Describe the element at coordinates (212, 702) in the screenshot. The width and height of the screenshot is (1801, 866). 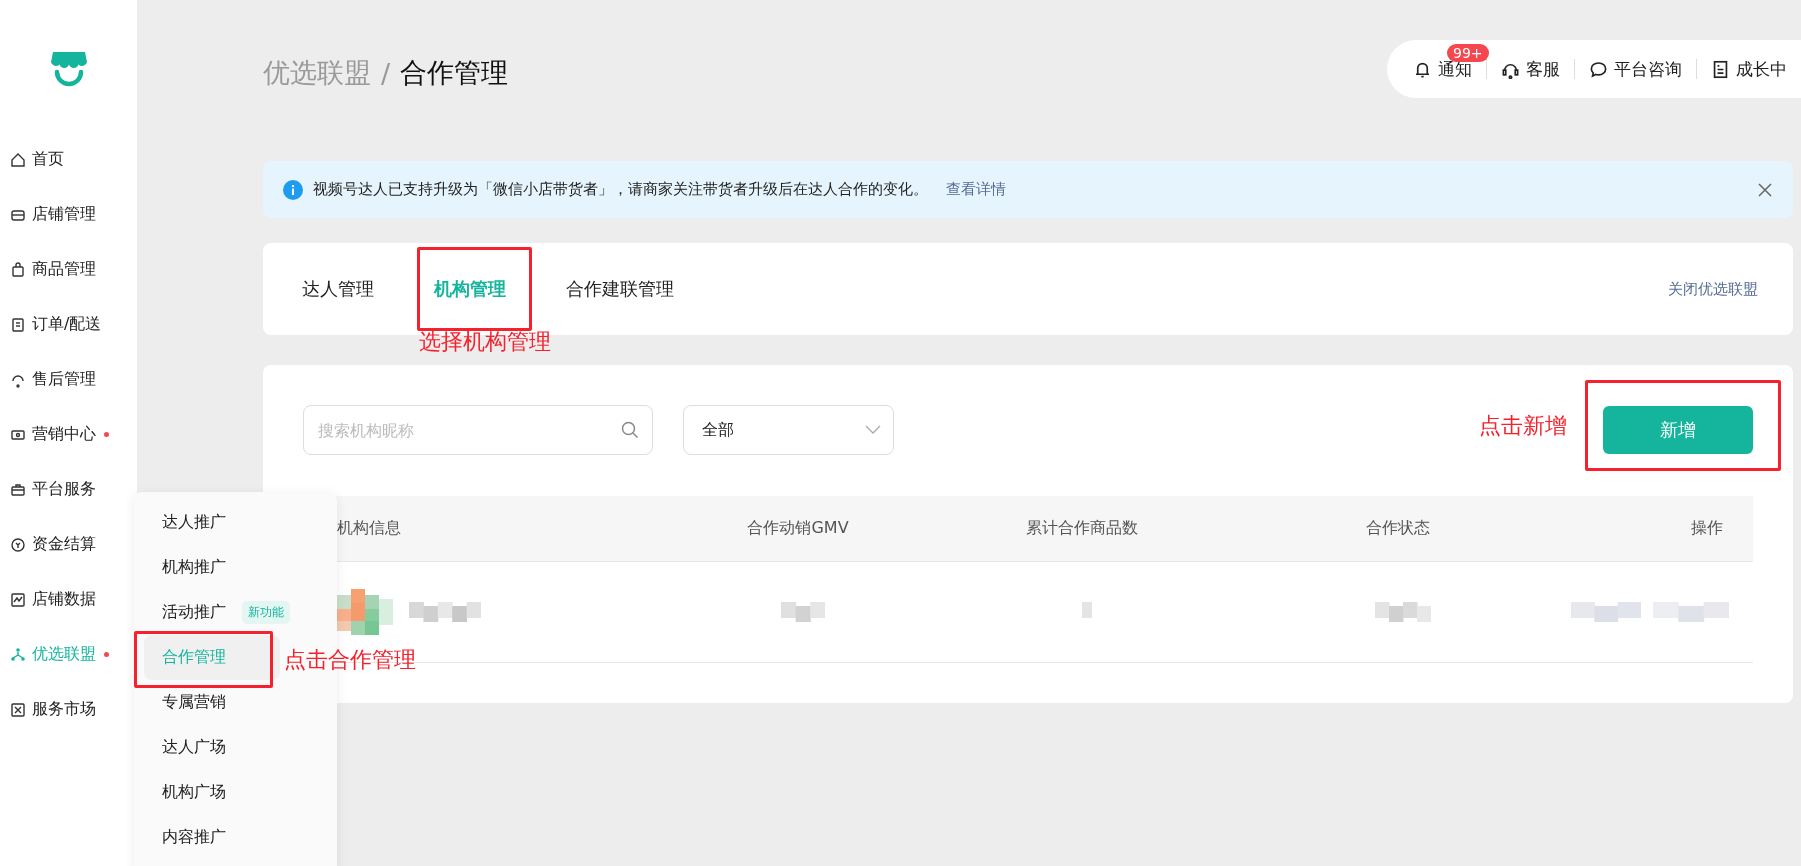
I see `submenu-item: 专属营销` at that location.